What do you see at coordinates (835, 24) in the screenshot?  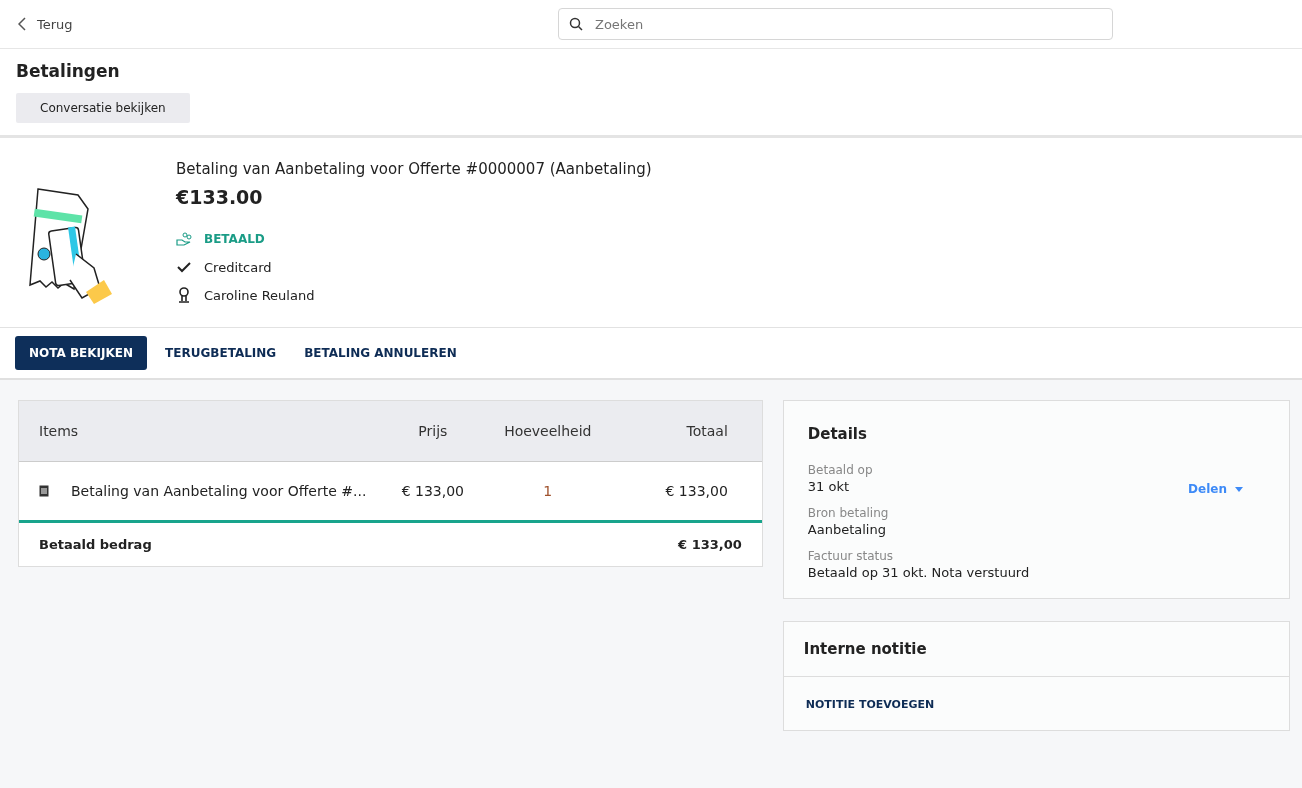 I see `search-field: Zoeken` at bounding box center [835, 24].